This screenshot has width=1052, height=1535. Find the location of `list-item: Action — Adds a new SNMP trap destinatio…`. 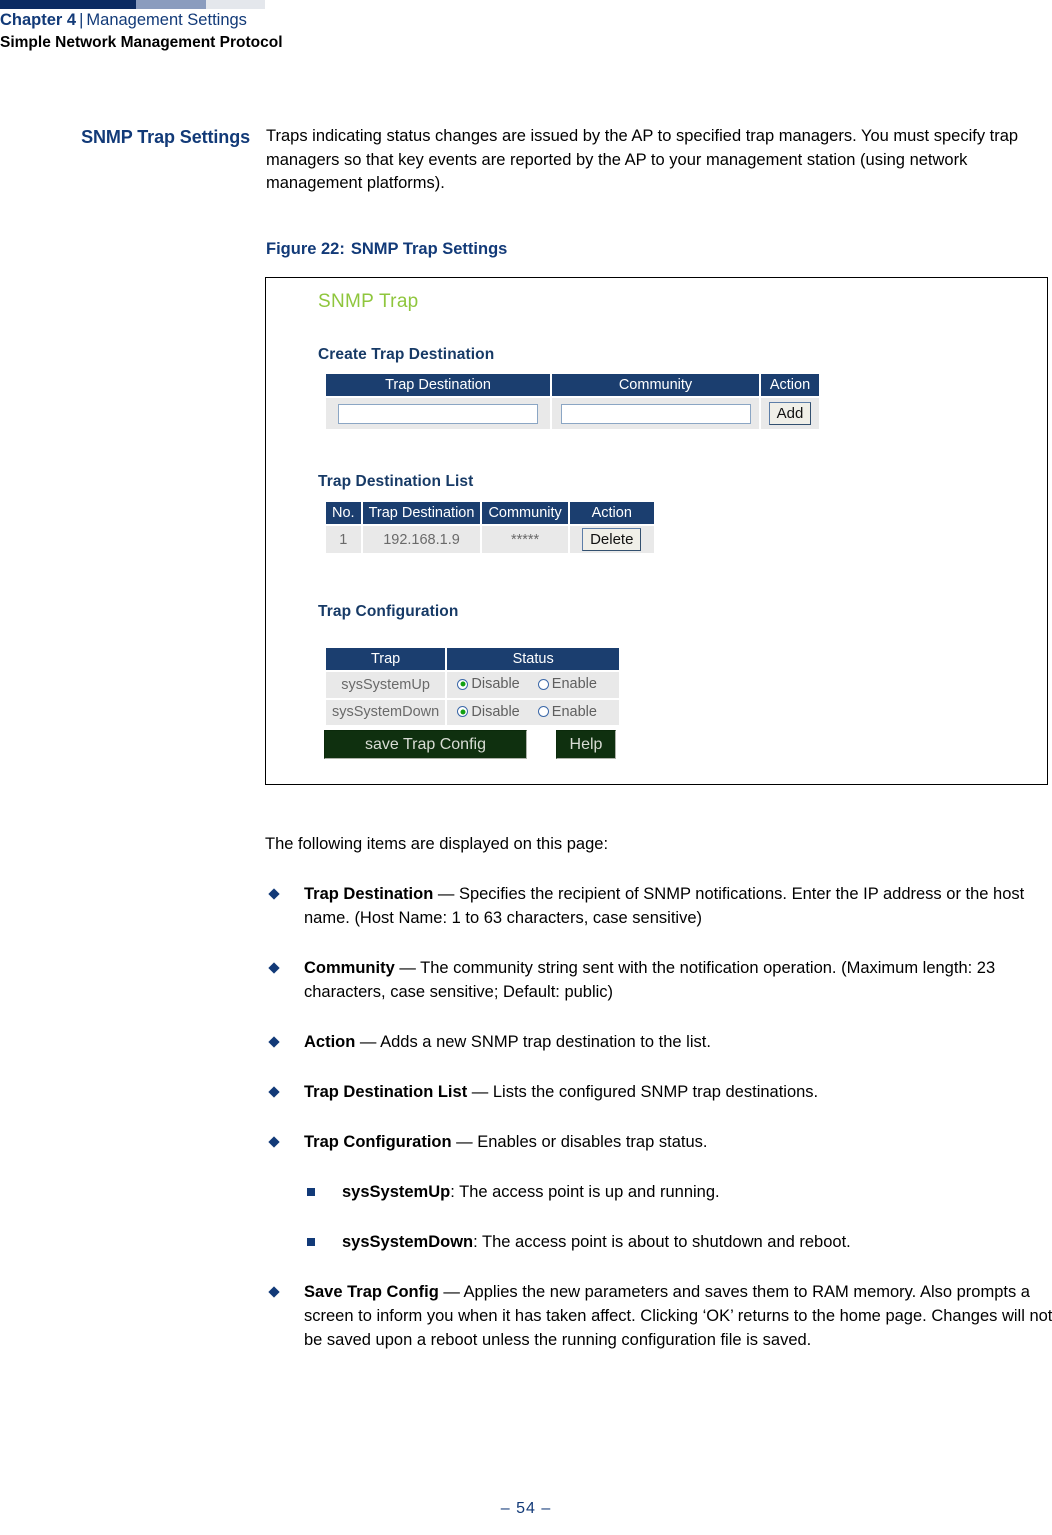

list-item: Action — Adds a new SNMP trap destinatio… is located at coordinates (658, 1042).